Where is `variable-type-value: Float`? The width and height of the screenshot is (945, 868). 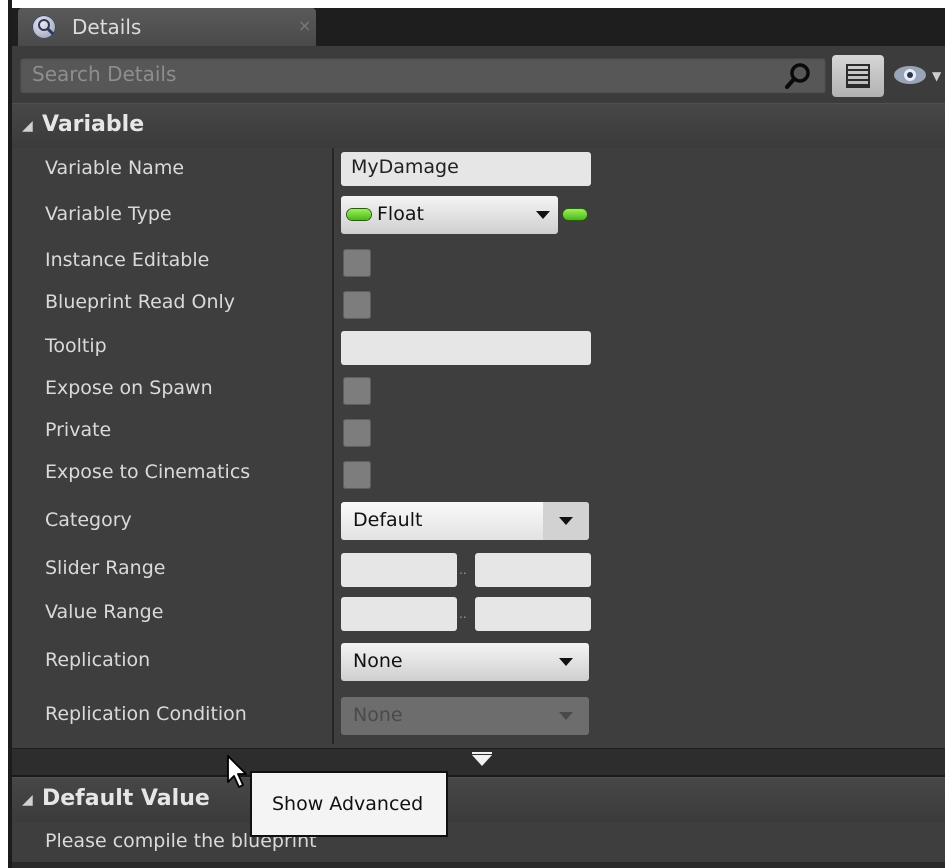
variable-type-value: Float is located at coordinates (400, 214).